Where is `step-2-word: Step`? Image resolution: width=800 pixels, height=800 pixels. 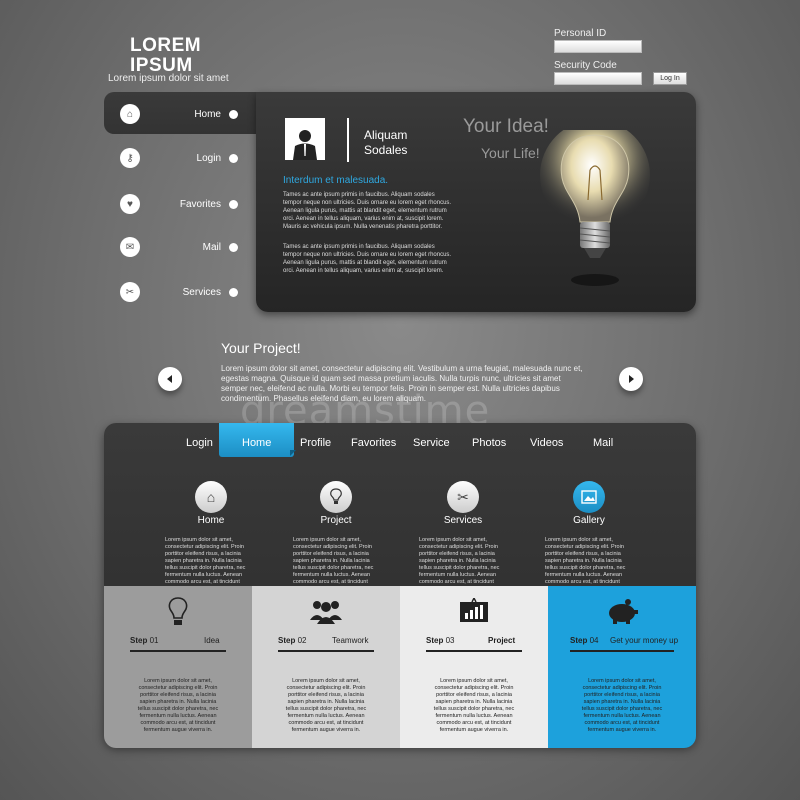
step-2-word: Step is located at coordinates (287, 640).